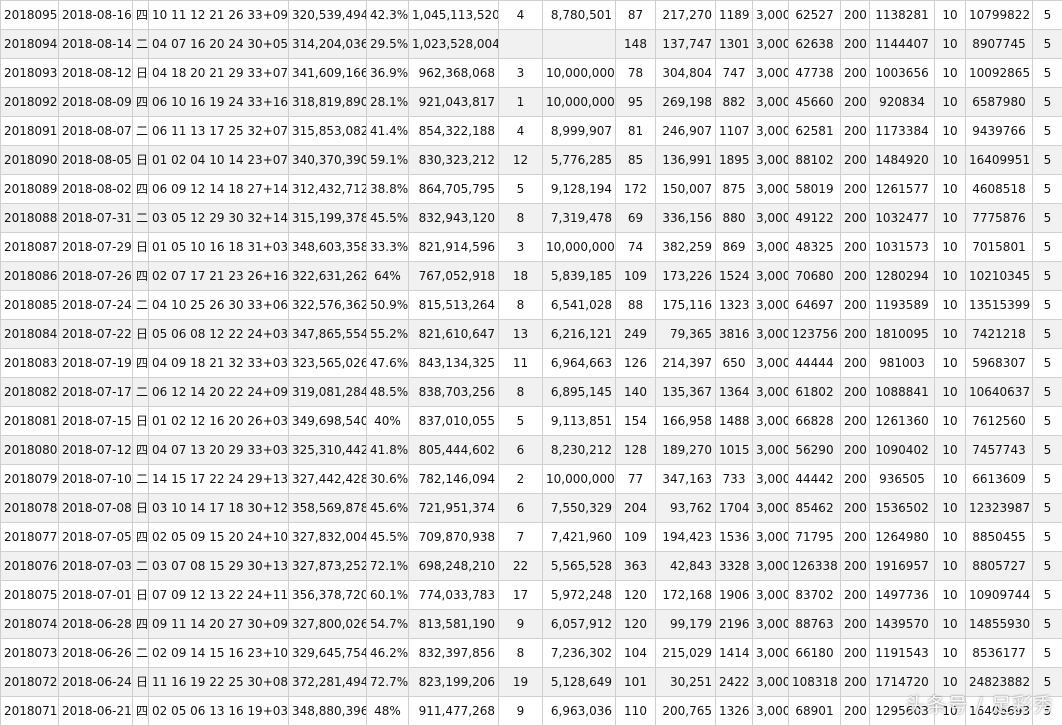  I want to click on first-prize-count-cell: 11, so click(521, 363).